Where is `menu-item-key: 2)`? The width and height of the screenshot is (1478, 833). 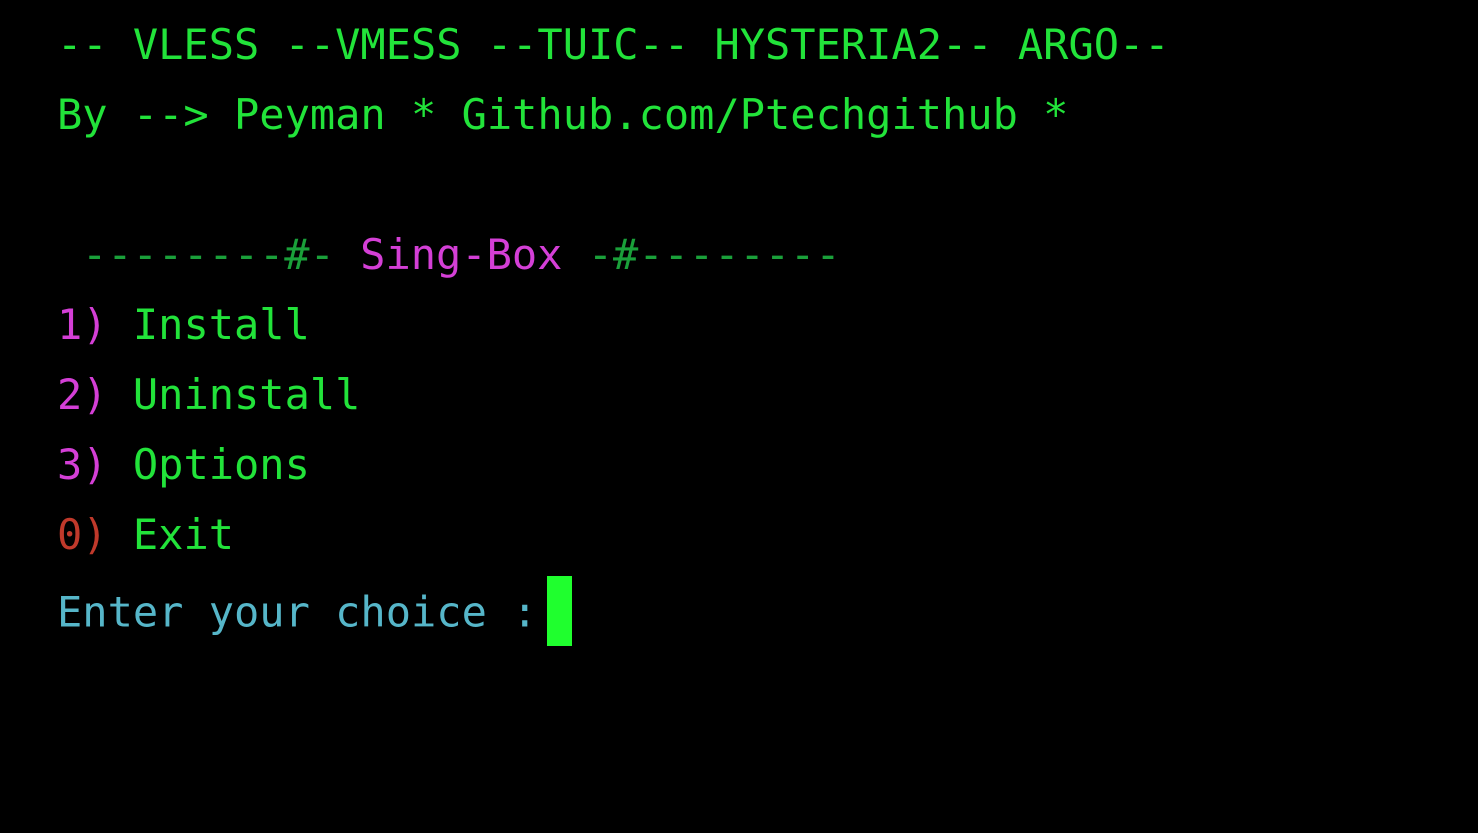
menu-item-key: 2) is located at coordinates (82, 394).